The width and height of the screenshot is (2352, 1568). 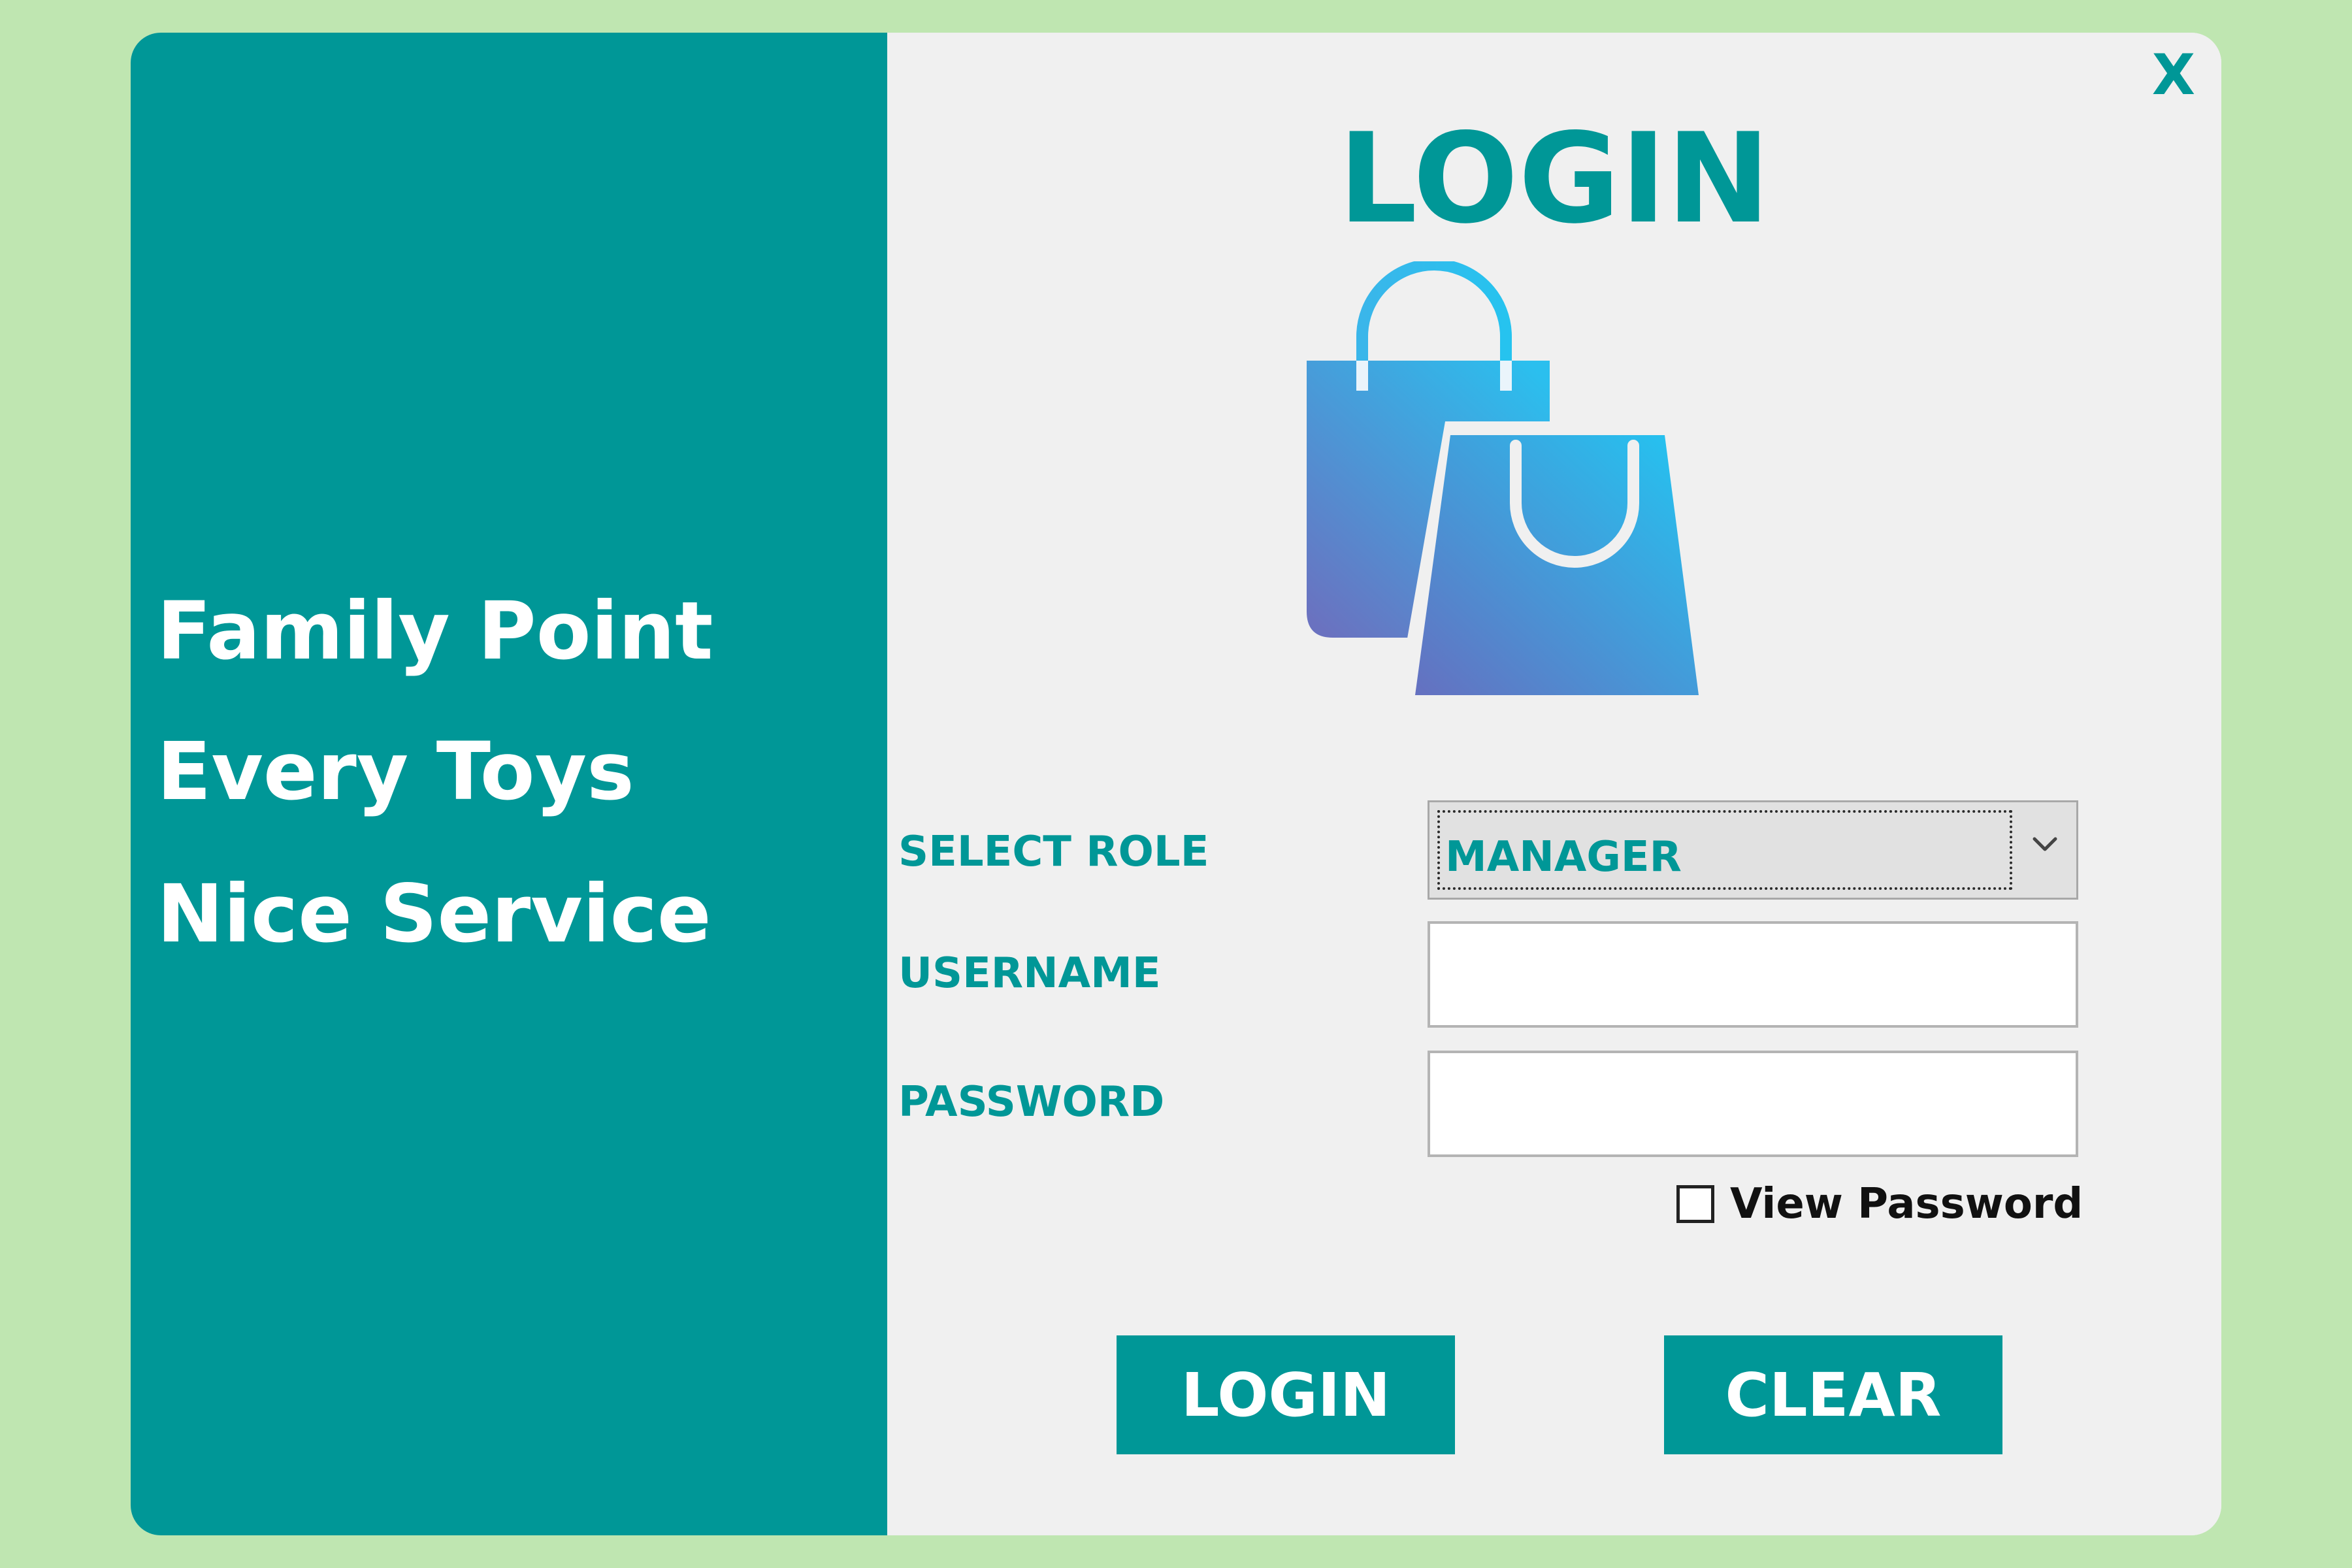 I want to click on tagline-every-toys: Every Toys, so click(x=395, y=771).